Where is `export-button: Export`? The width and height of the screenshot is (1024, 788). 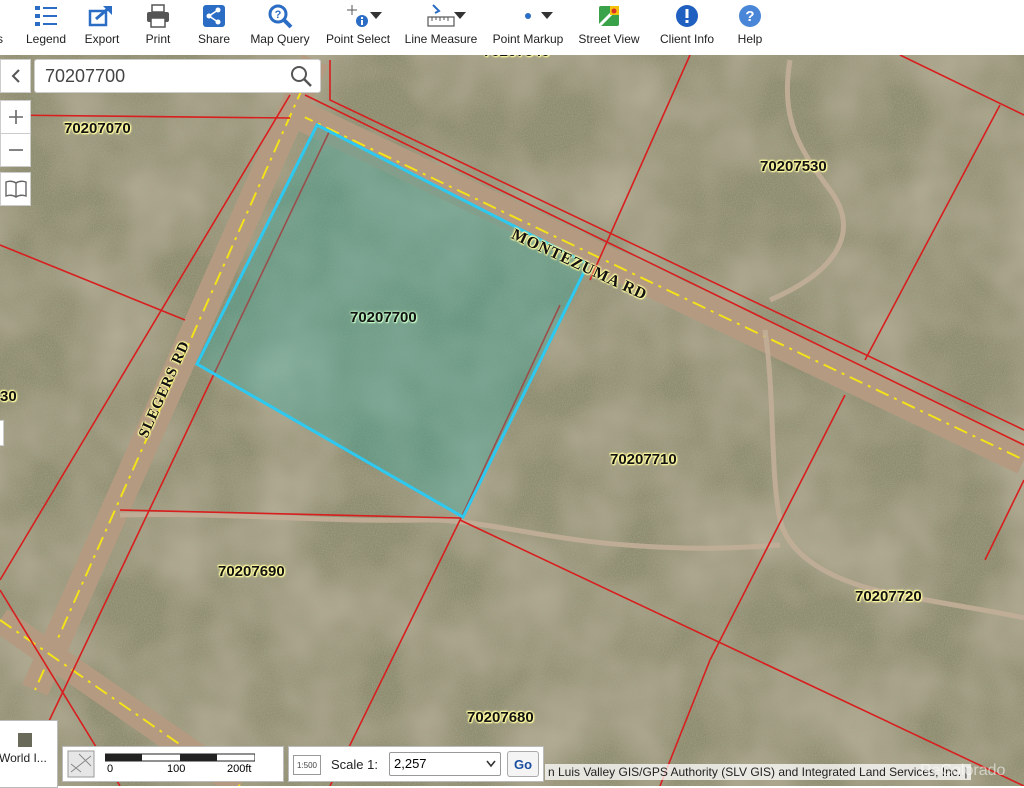 export-button: Export is located at coordinates (102, 27).